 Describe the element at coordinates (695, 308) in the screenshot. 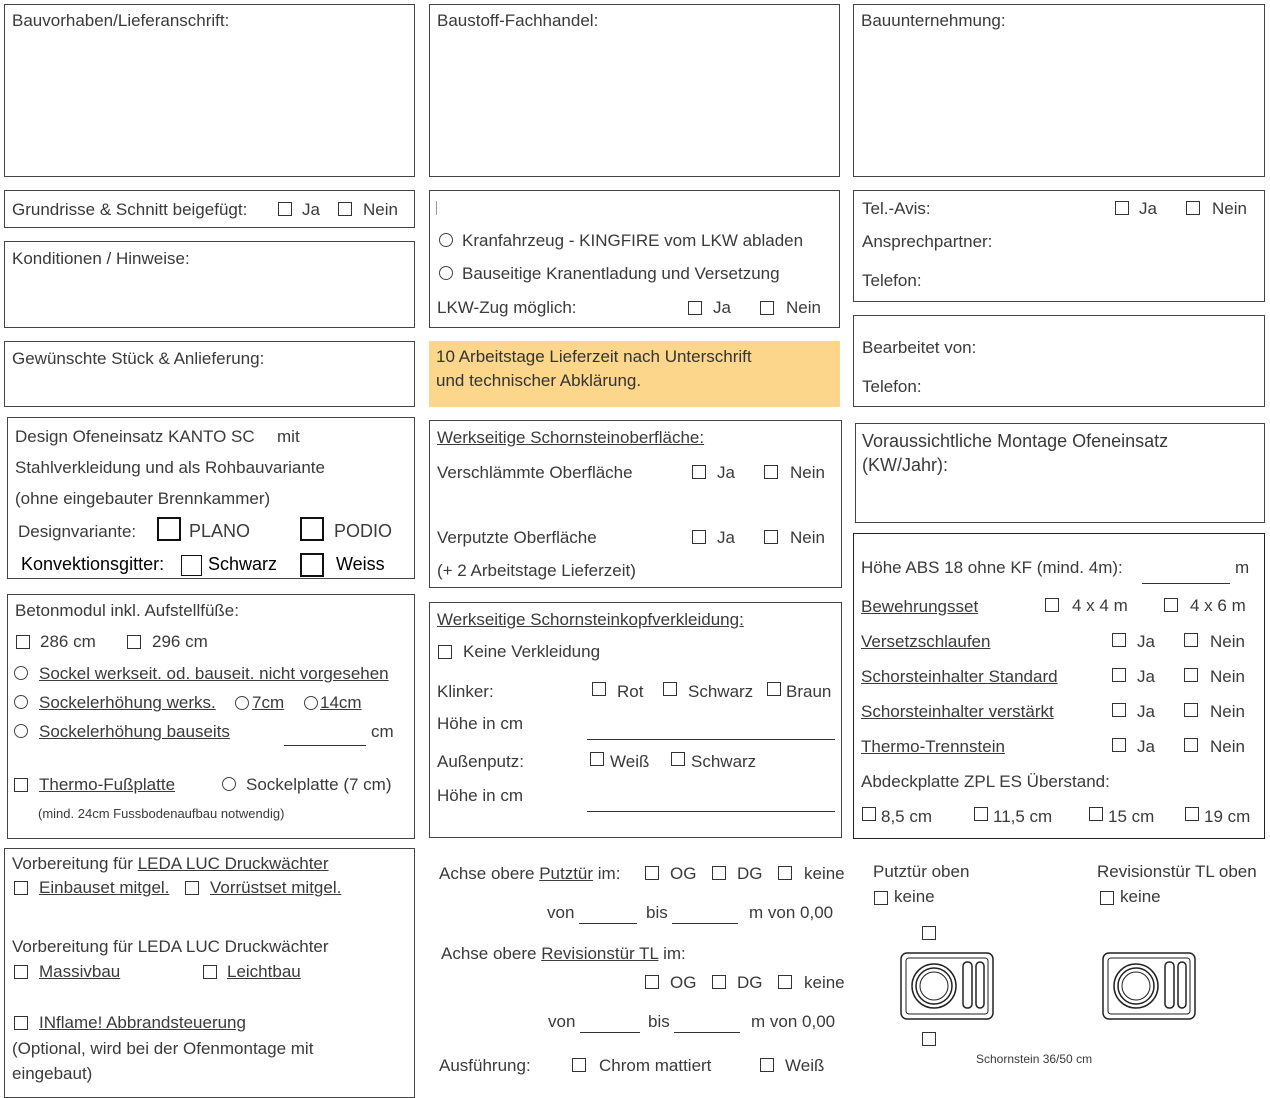

I see `lkw-ja-checkbox` at that location.